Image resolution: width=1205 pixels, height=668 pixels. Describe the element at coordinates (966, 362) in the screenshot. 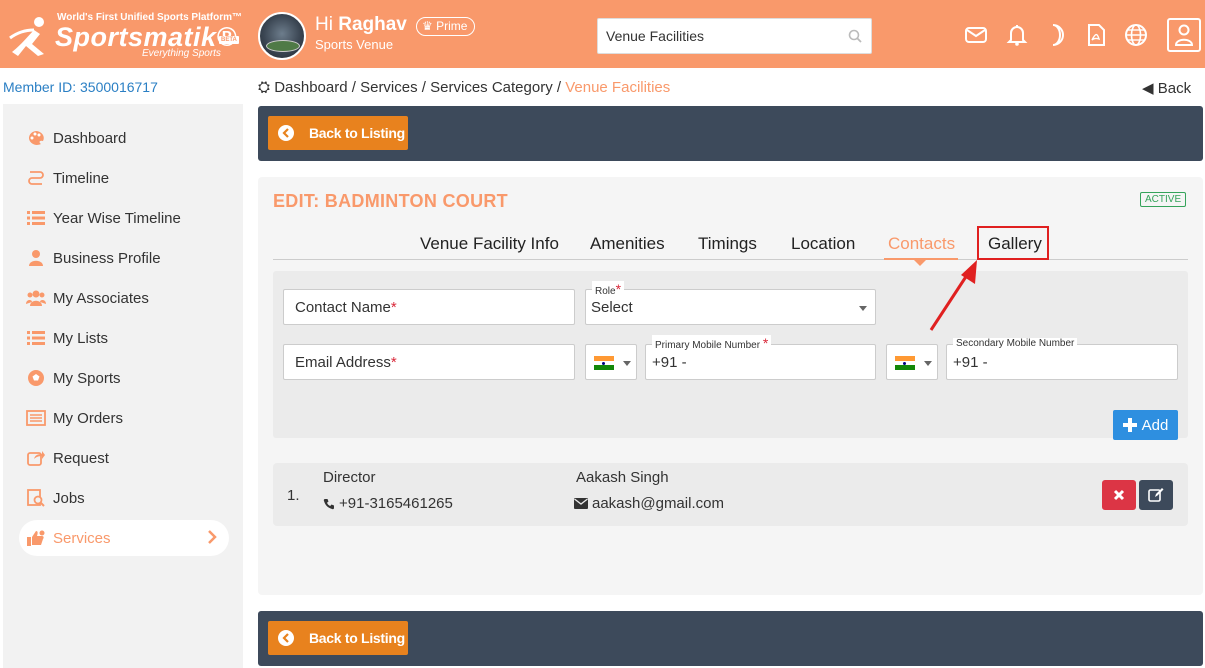

I see `country-code: +91` at that location.